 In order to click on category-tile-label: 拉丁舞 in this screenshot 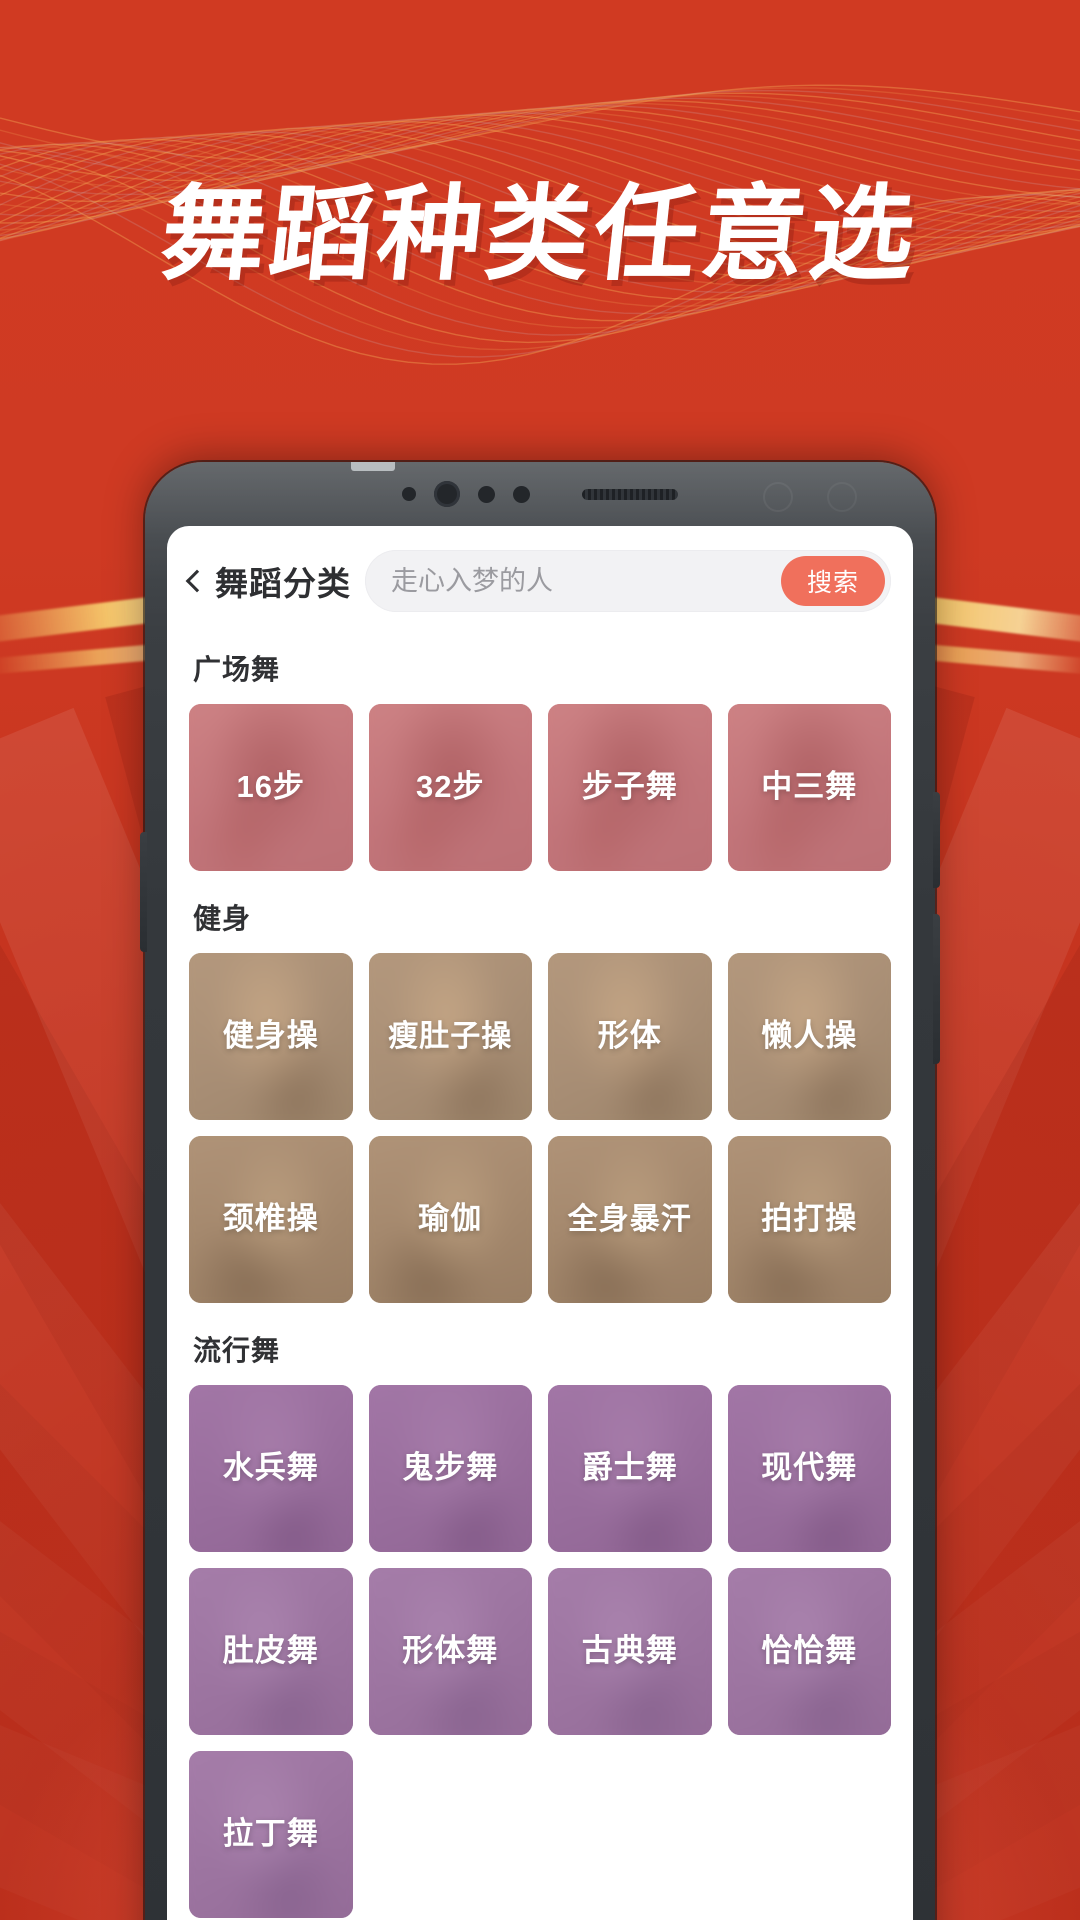, I will do `click(270, 1834)`.